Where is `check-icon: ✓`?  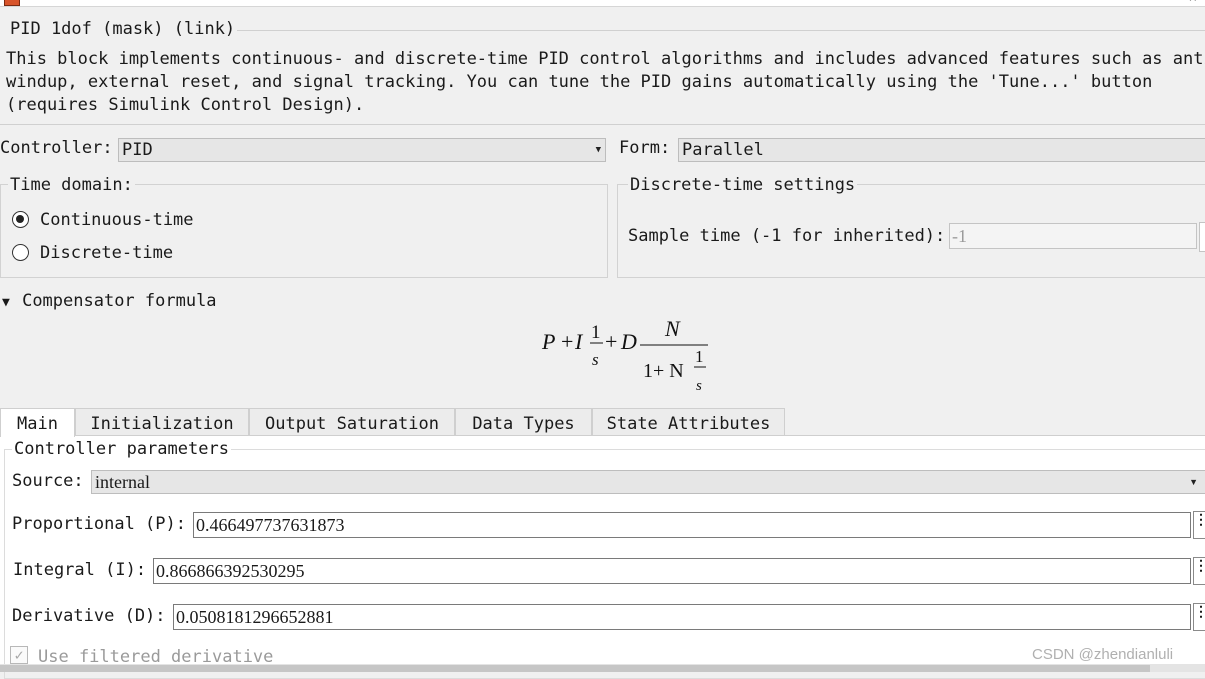 check-icon: ✓ is located at coordinates (19, 655).